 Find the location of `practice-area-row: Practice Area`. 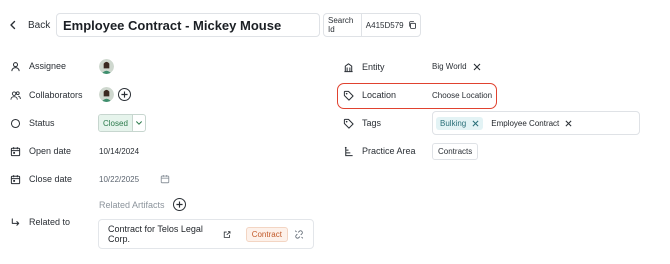

practice-area-row: Practice Area is located at coordinates (379, 151).